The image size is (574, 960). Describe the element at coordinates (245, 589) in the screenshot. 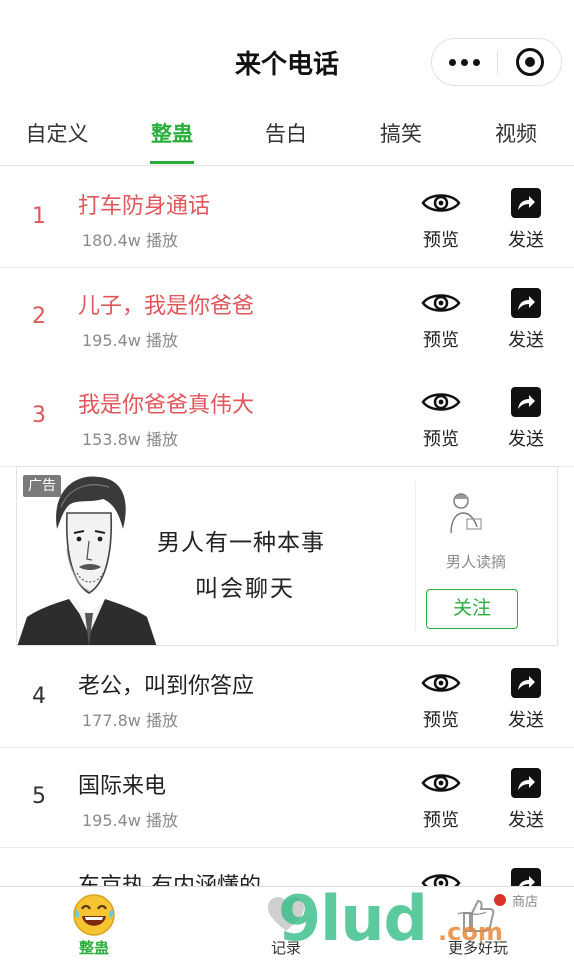

I see `ad-subheadline: 叫会聊天` at that location.